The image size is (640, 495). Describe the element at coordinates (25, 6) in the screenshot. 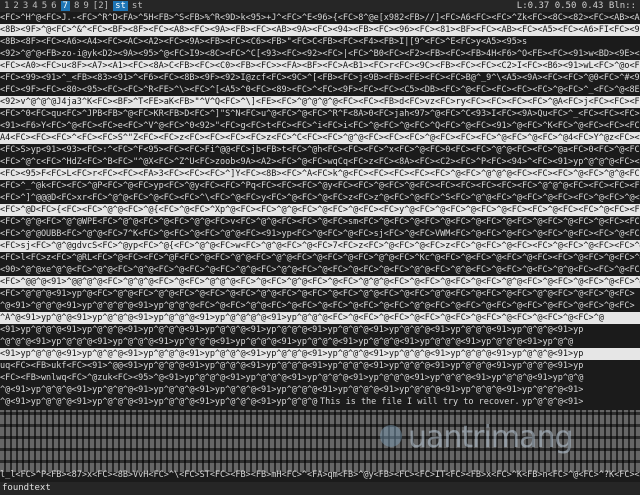

I see `window-tab-3: 3` at that location.